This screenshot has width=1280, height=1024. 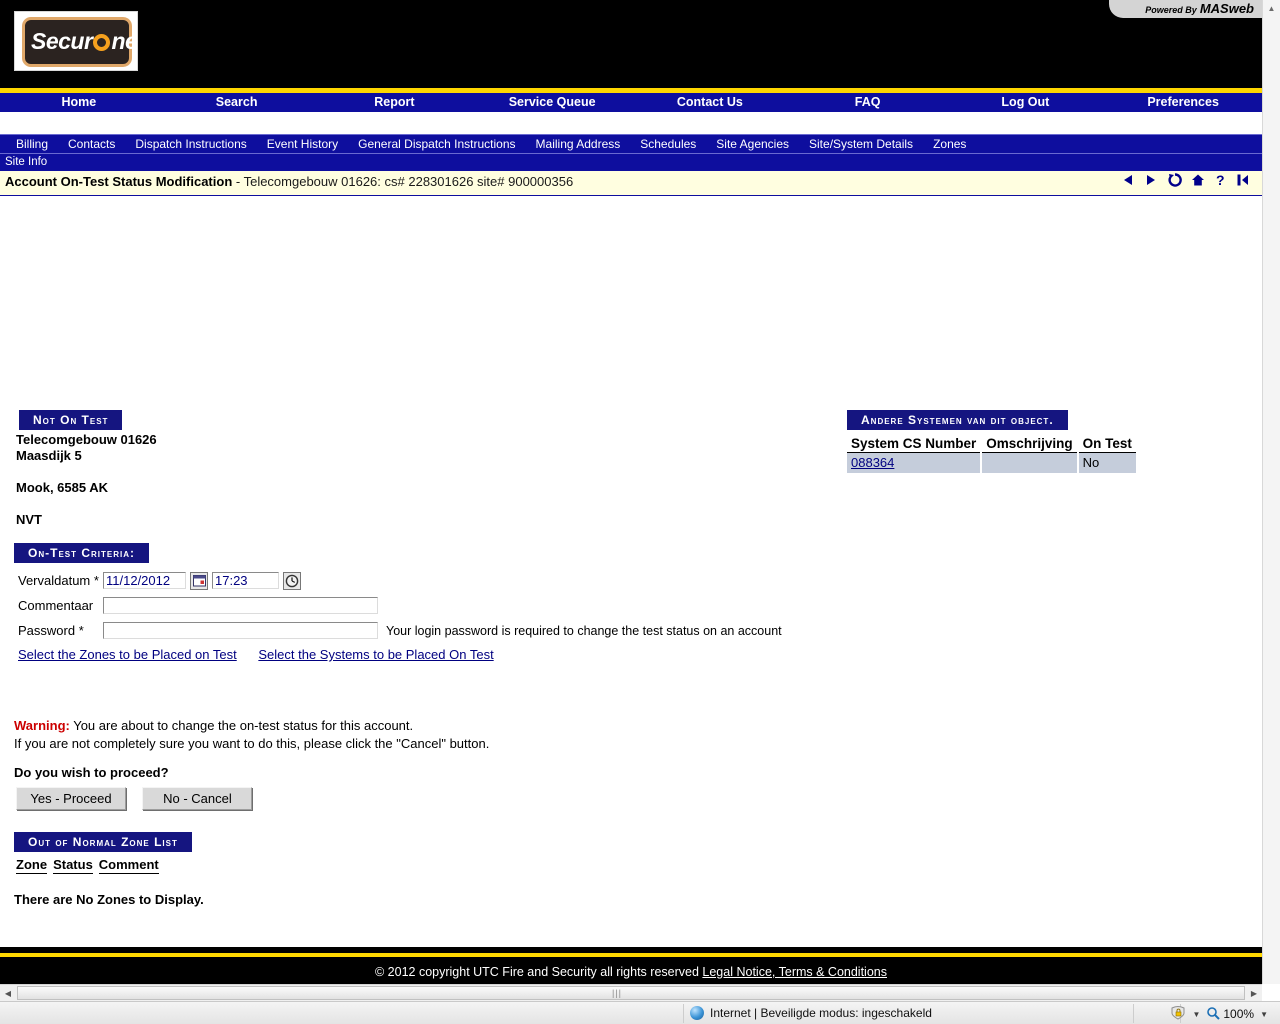 What do you see at coordinates (1171, 10) in the screenshot?
I see `powered-by-label: Powered By` at bounding box center [1171, 10].